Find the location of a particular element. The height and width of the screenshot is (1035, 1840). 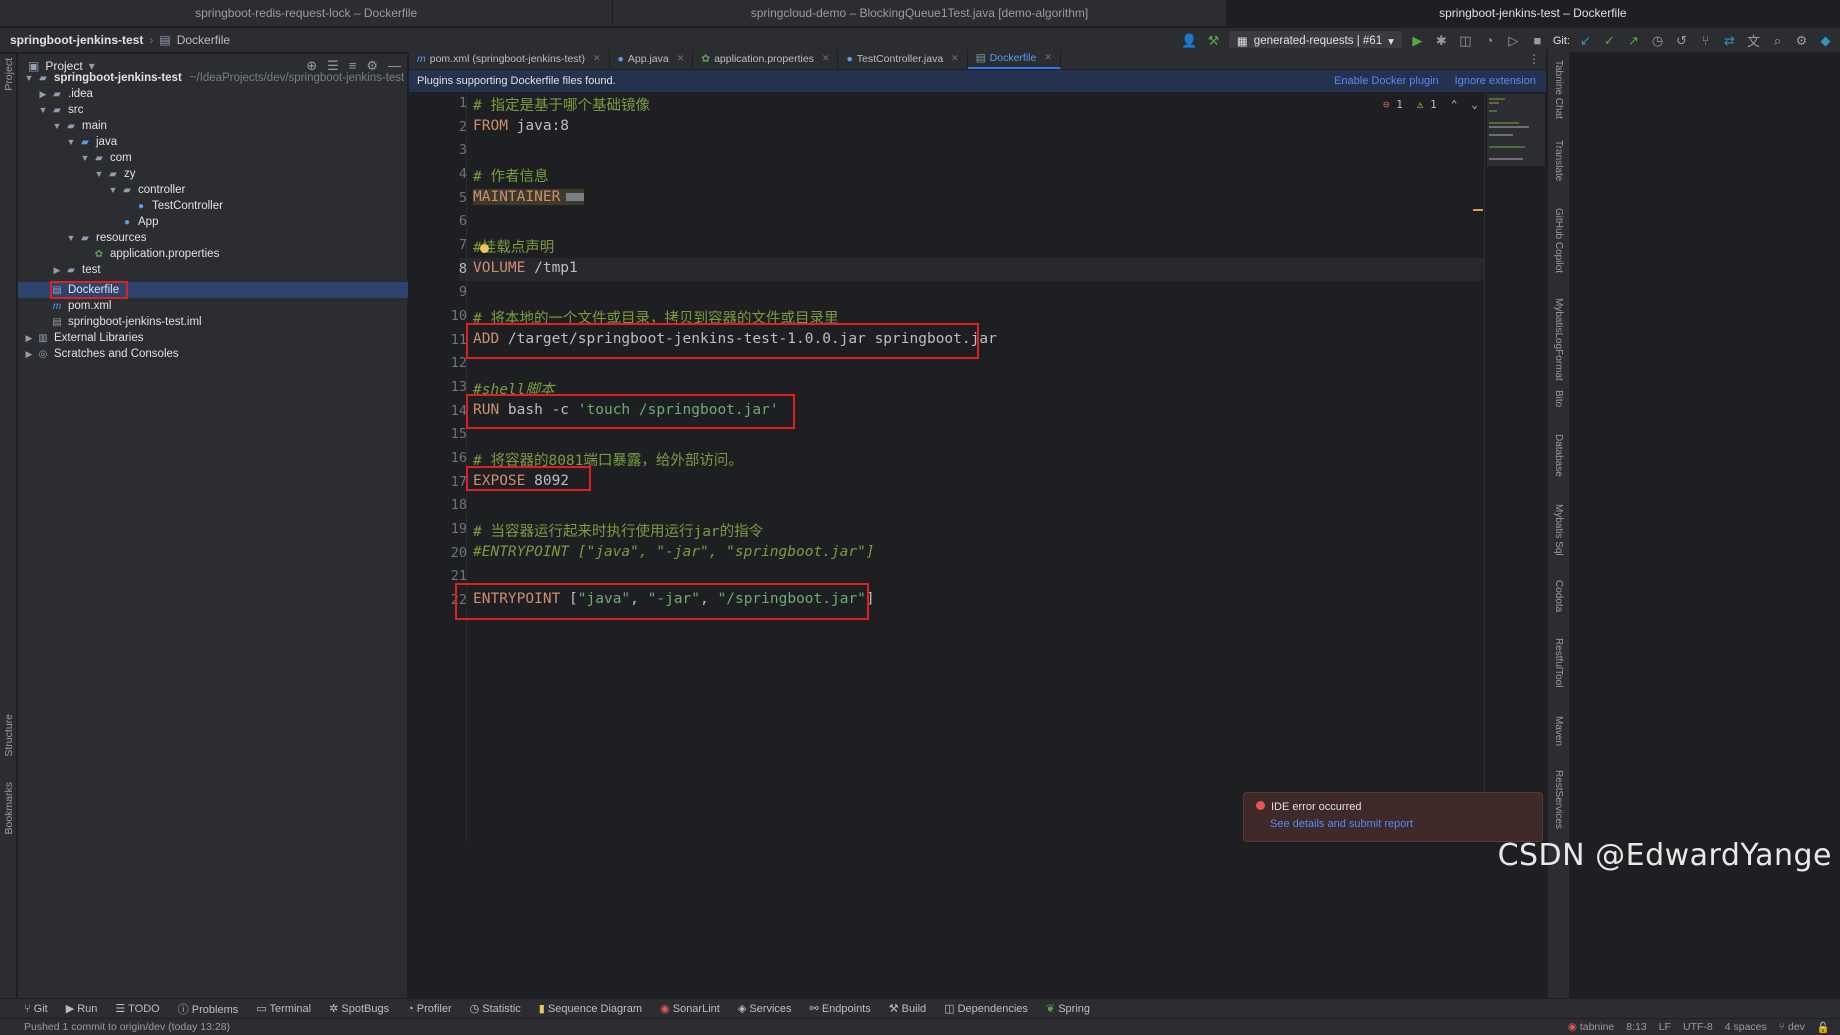

tree-item-application-properties: ✿ application.properties is located at coordinates (213, 254).